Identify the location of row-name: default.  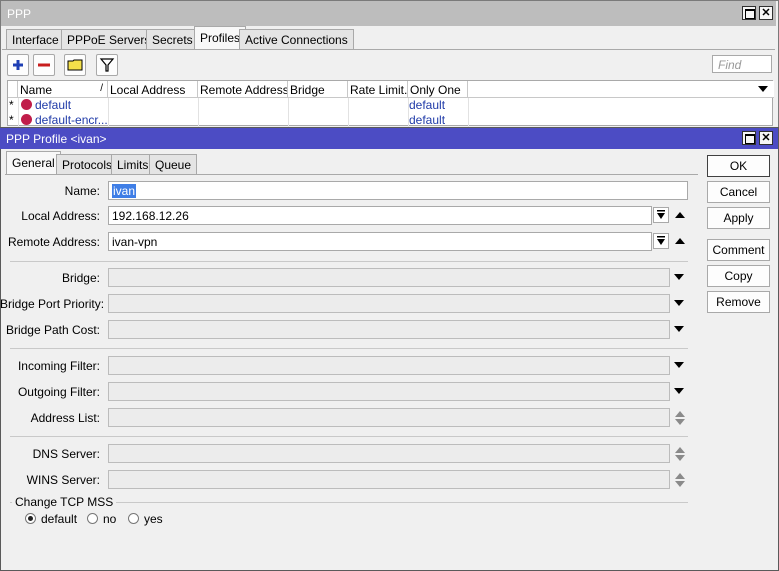
(53, 105).